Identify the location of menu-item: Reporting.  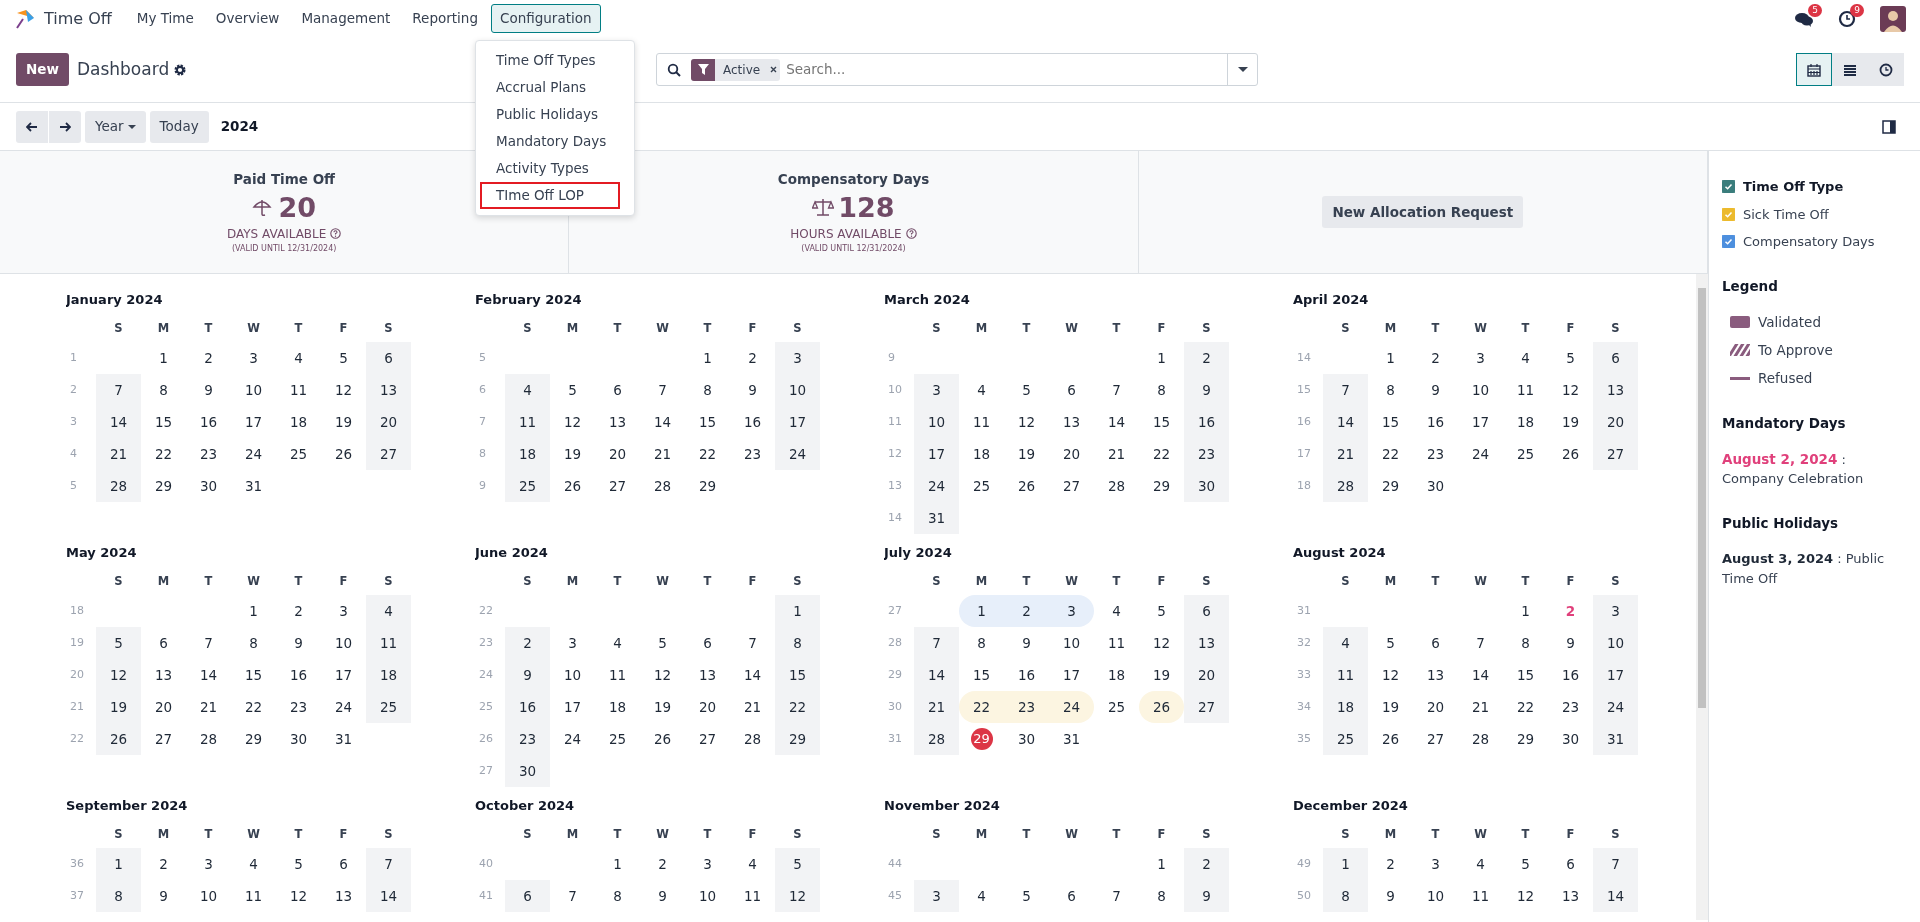
(445, 18).